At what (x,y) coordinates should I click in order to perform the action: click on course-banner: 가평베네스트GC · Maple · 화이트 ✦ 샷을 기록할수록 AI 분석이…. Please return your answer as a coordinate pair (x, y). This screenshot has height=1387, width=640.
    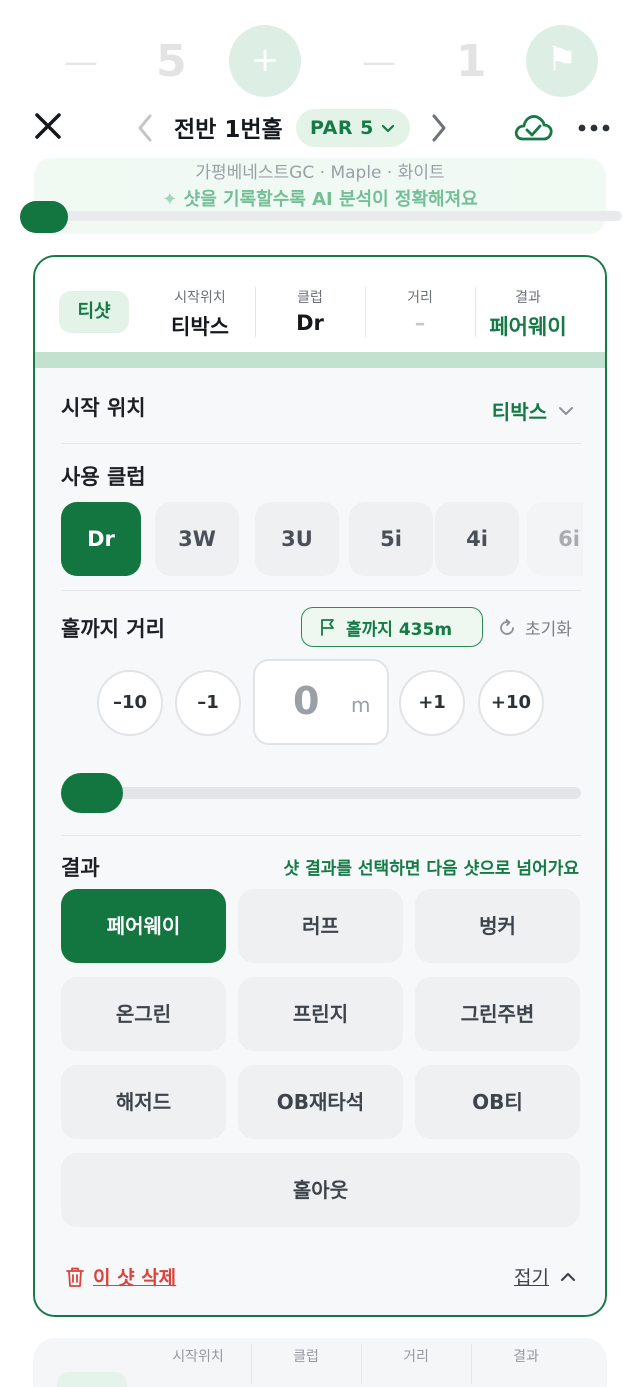
    Looking at the image, I should click on (320, 196).